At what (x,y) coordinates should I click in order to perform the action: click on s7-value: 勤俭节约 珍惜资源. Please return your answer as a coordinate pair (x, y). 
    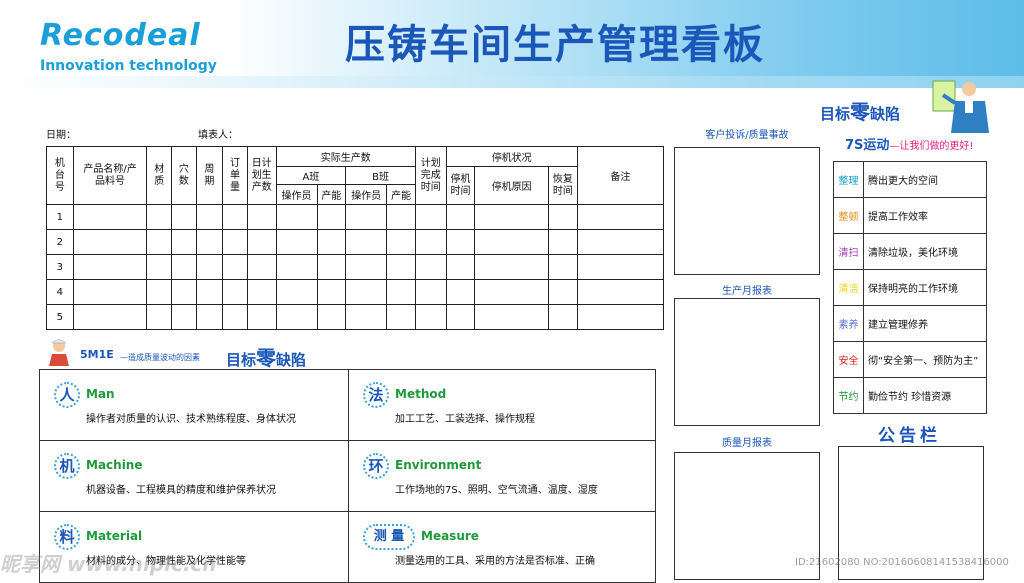
    Looking at the image, I should click on (925, 395).